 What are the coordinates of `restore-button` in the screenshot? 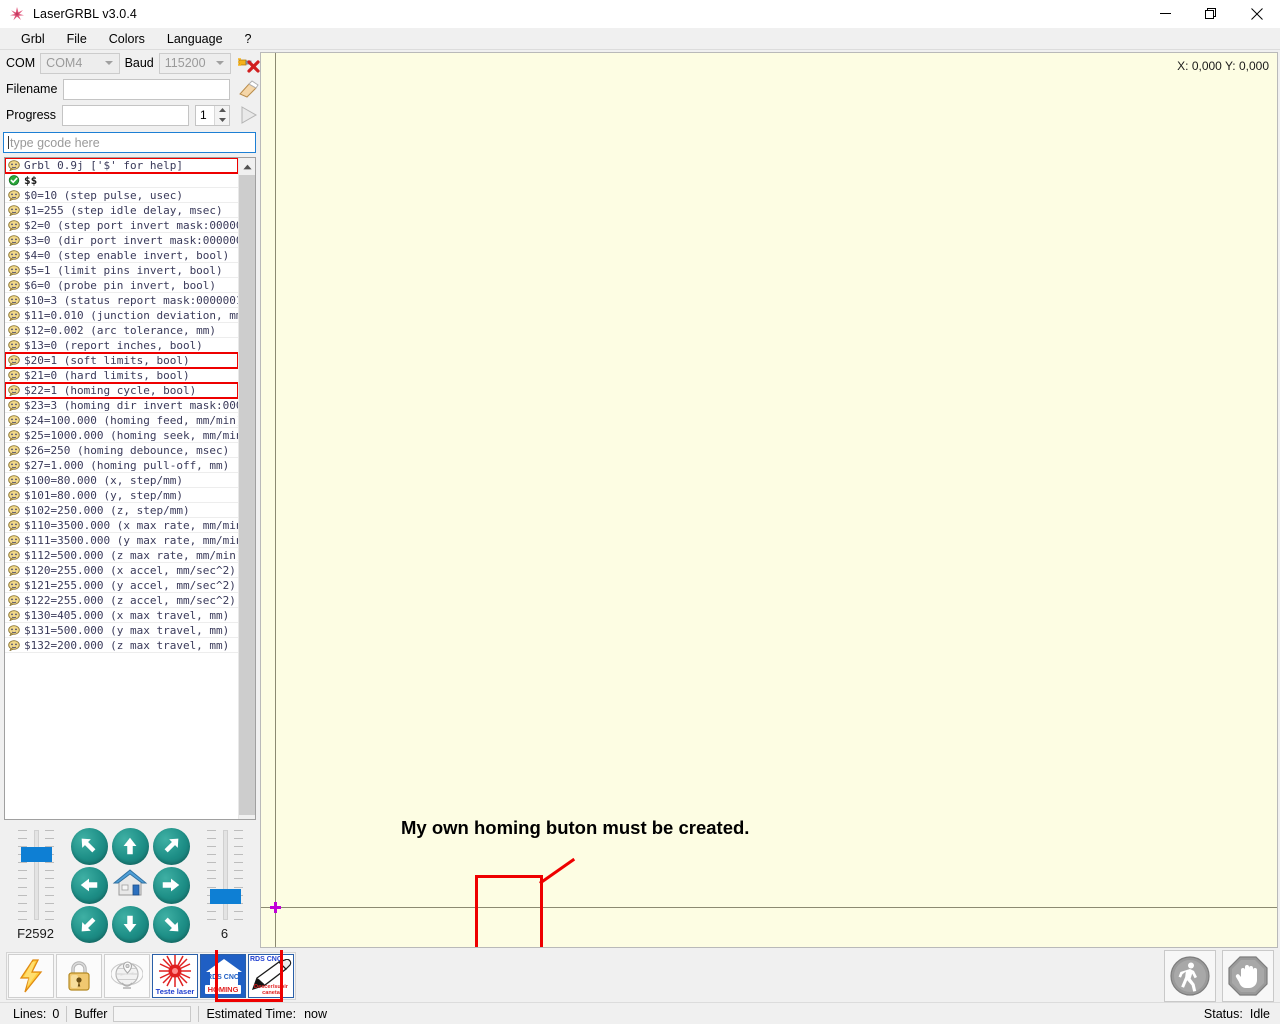 It's located at (1211, 14).